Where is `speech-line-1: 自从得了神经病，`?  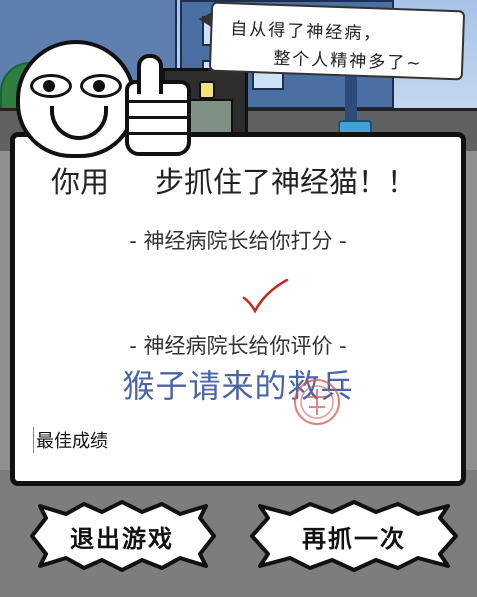
speech-line-1: 自从得了神经病， is located at coordinates (306, 32).